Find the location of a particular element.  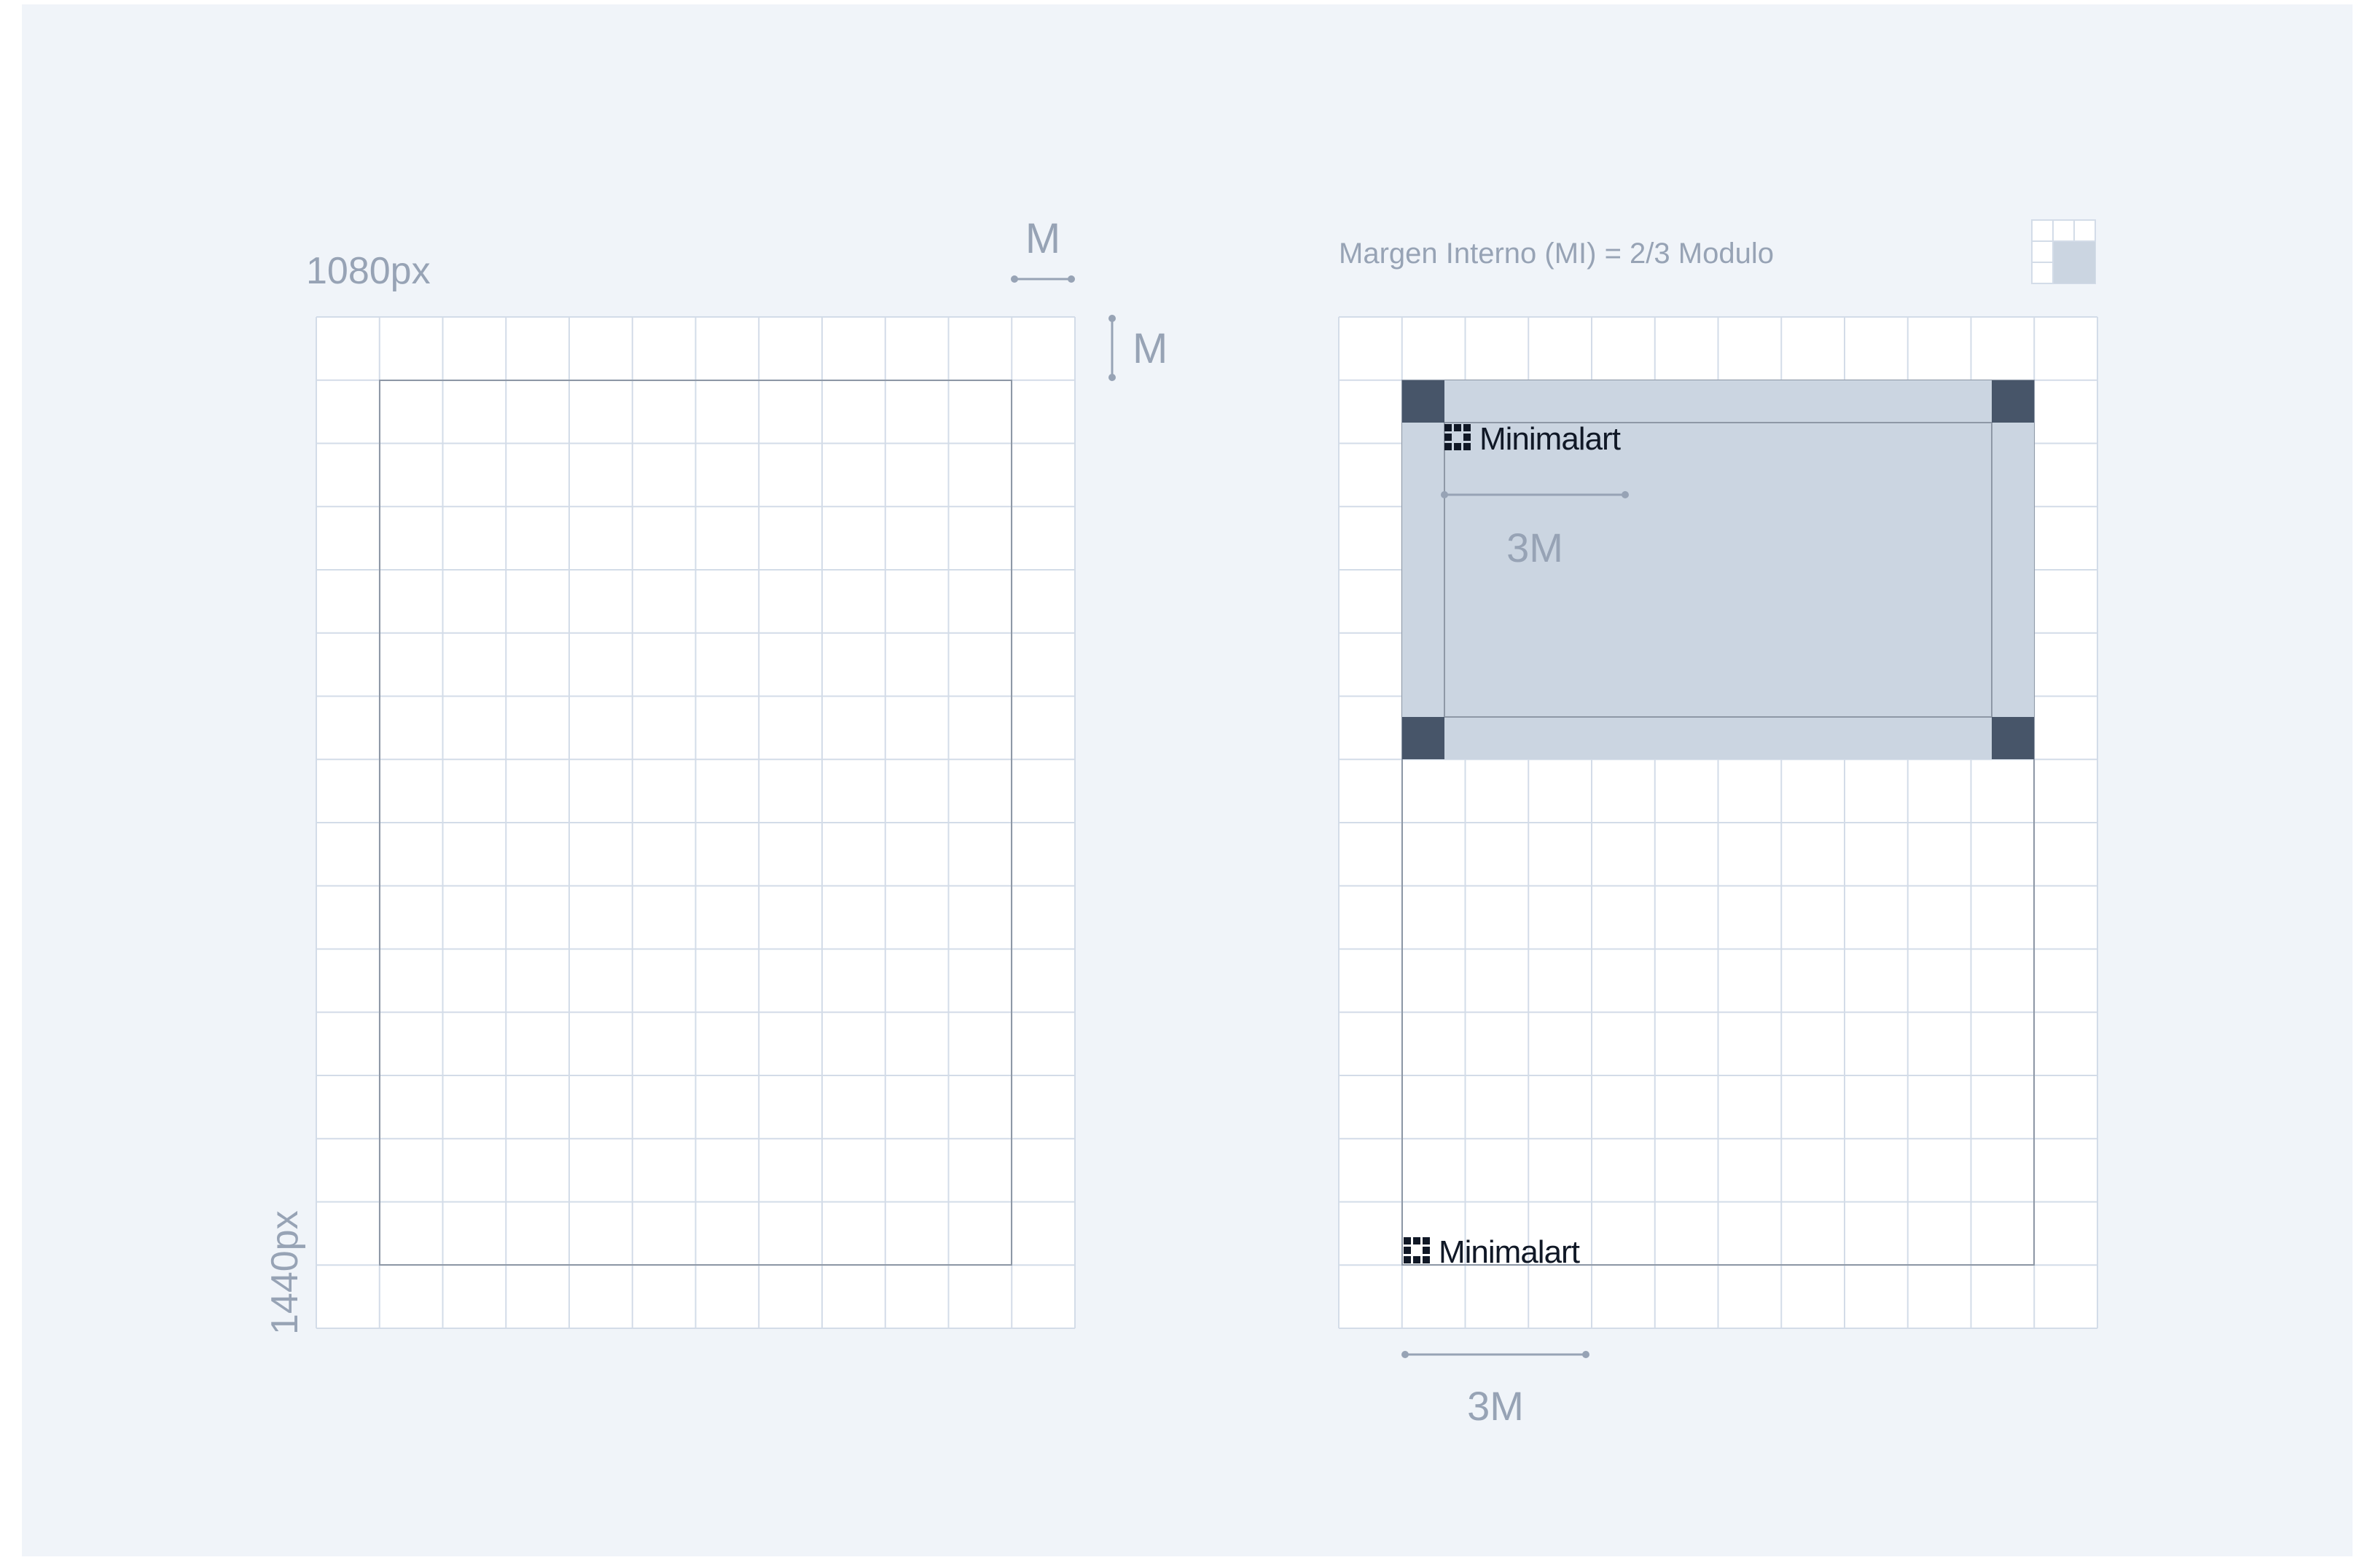

height-label: 1440px is located at coordinates (285, 1272).